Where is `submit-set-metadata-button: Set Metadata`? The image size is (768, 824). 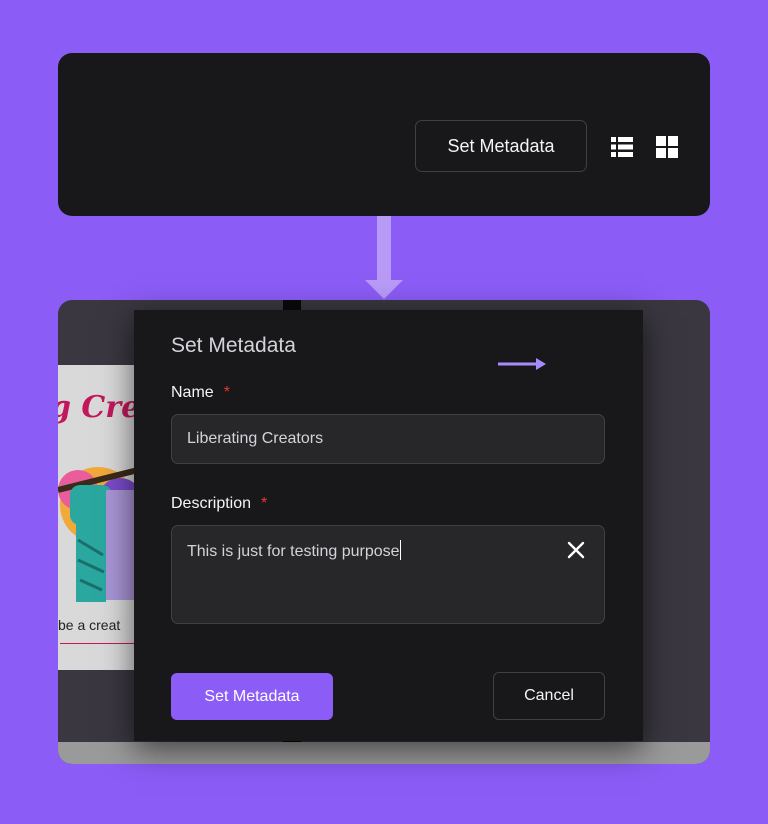
submit-set-metadata-button: Set Metadata is located at coordinates (252, 696).